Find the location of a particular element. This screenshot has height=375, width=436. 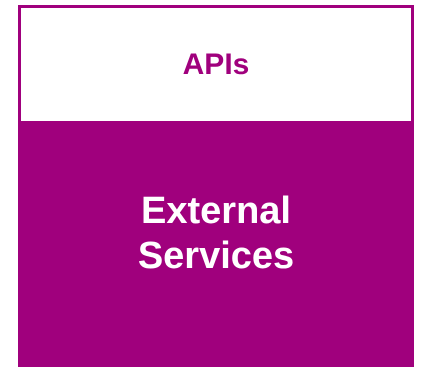

component-title-line-1: External is located at coordinates (216, 210).